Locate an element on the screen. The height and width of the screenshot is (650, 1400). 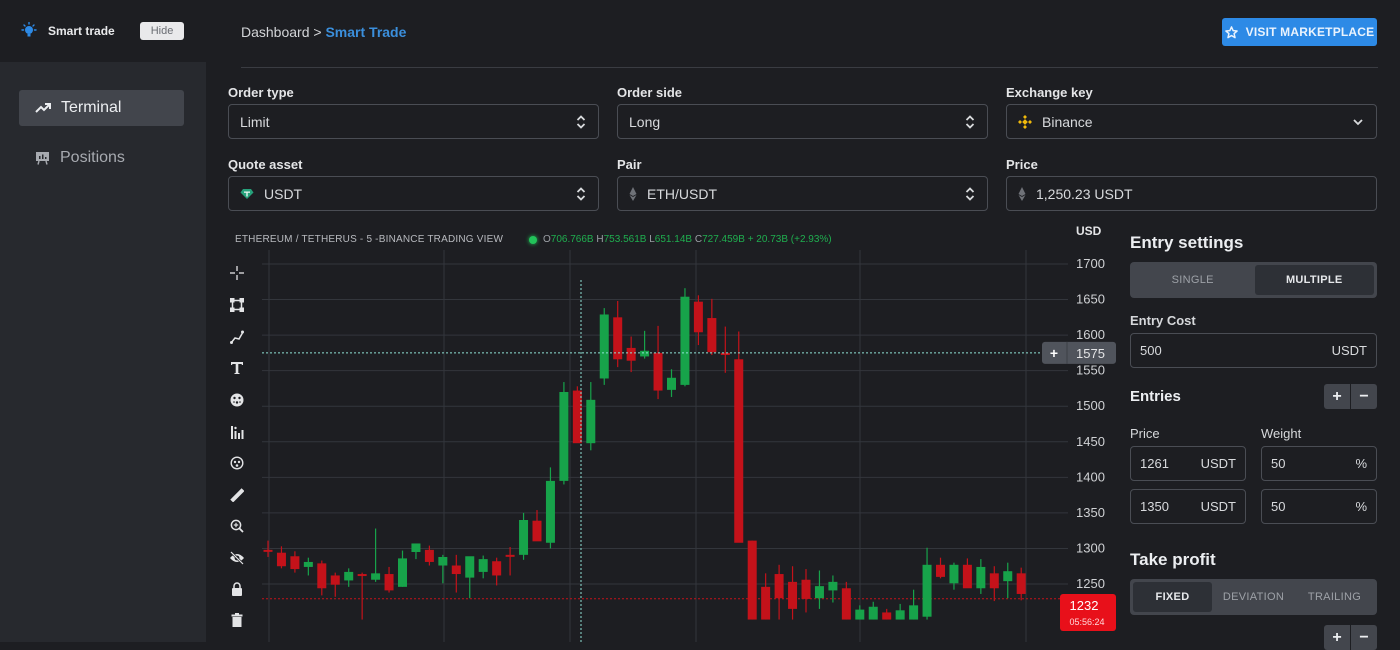
brand: Smart trade is located at coordinates (67, 31).